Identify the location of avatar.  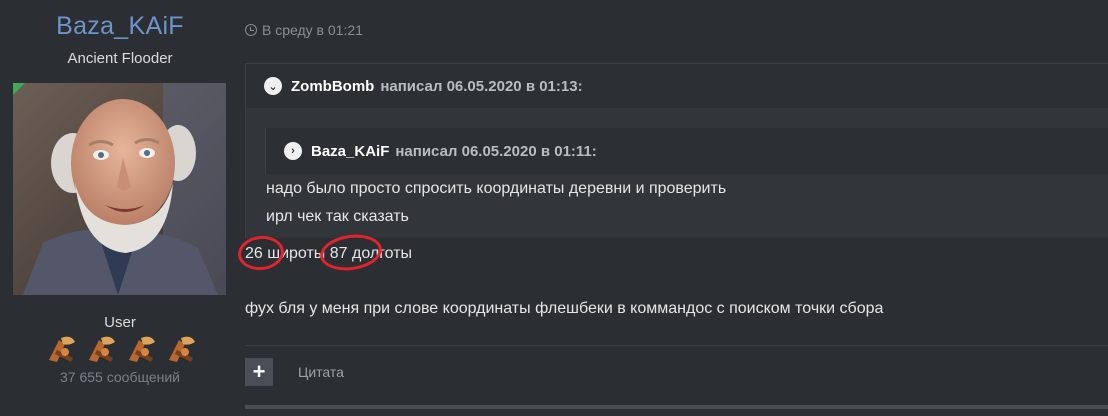
(119, 189).